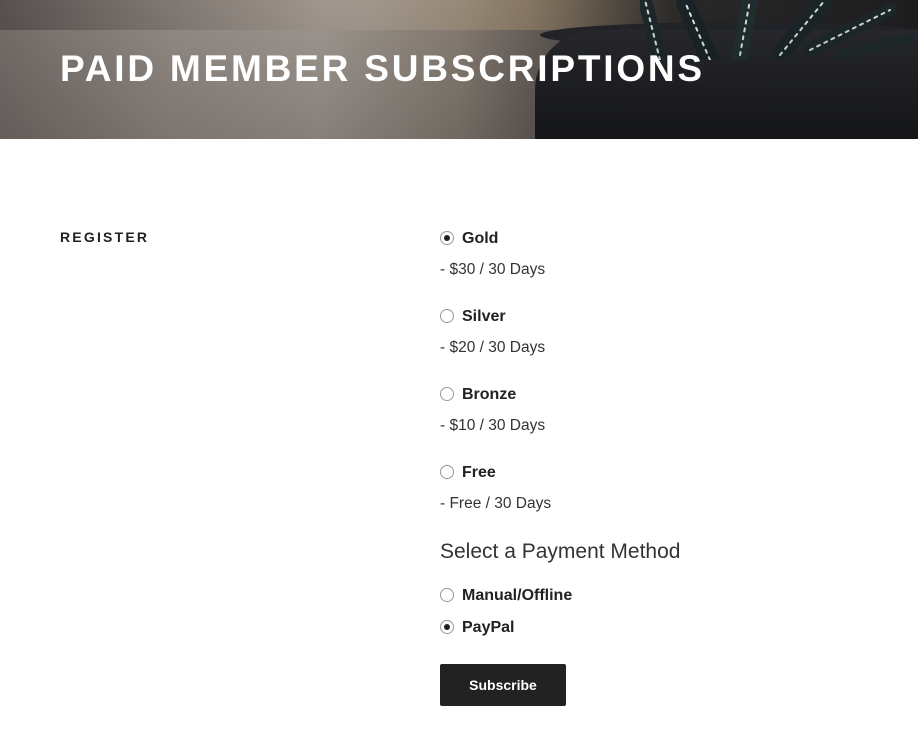 Image resolution: width=918 pixels, height=750 pixels. What do you see at coordinates (517, 596) in the screenshot?
I see `payment-option-label: Manual/Offline` at bounding box center [517, 596].